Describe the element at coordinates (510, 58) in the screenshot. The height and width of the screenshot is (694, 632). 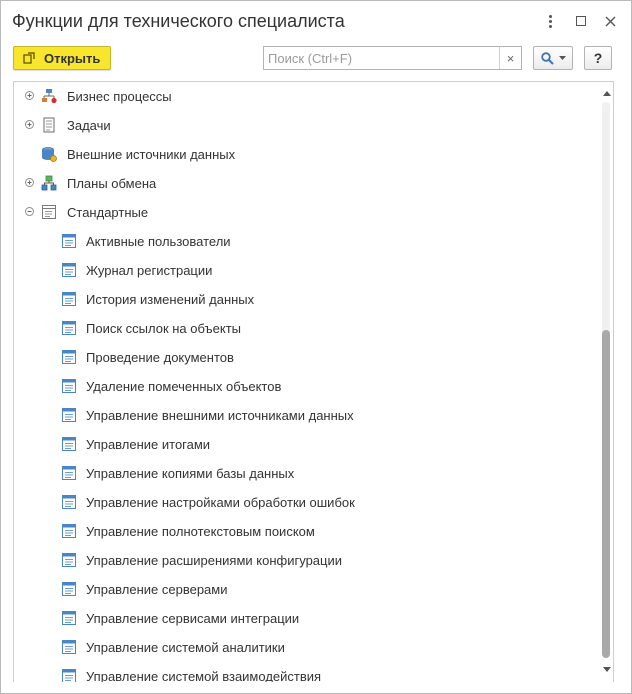
I see `clear-search-button: ×` at that location.